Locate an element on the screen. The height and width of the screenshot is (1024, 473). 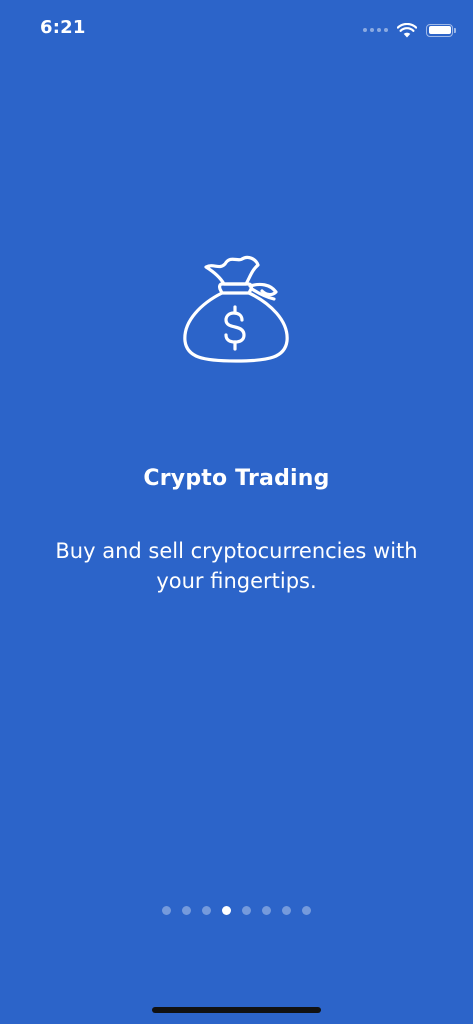
description-line-2: your fingertips. is located at coordinates (236, 581).